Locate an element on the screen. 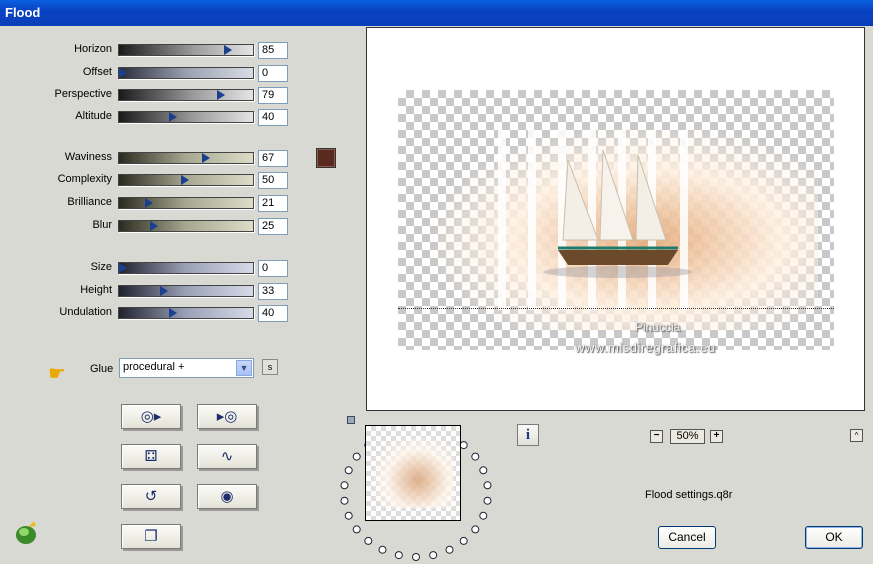 The image size is (873, 564). slider-row-altitude: Altitude 40 is located at coordinates (150, 117).